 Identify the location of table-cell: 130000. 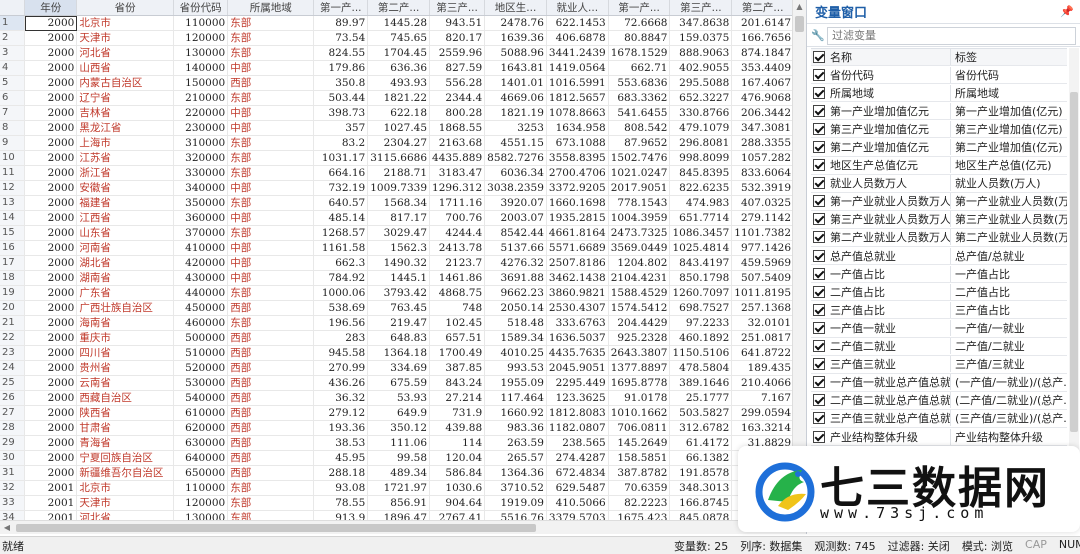
(201, 53).